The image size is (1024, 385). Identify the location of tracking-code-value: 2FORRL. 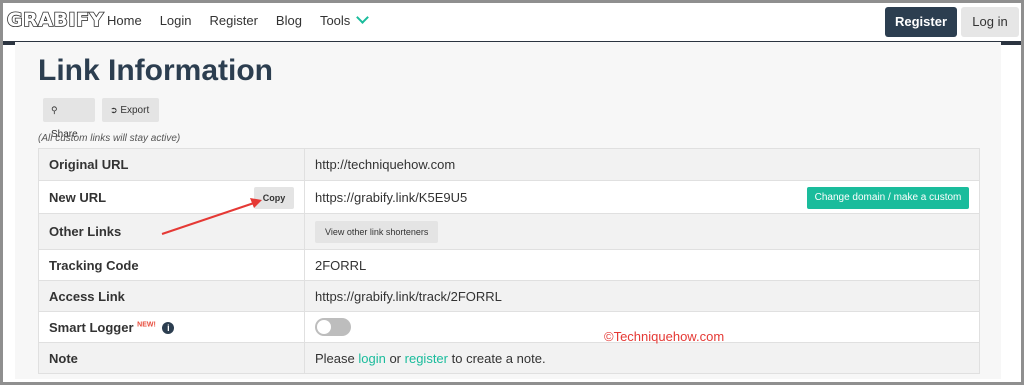
(642, 265).